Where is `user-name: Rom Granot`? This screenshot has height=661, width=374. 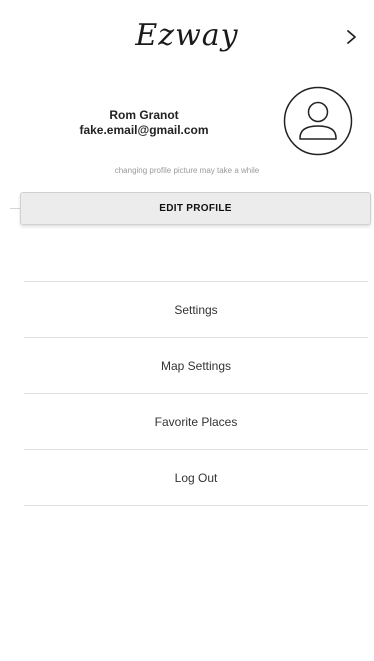 user-name: Rom Granot is located at coordinates (144, 115).